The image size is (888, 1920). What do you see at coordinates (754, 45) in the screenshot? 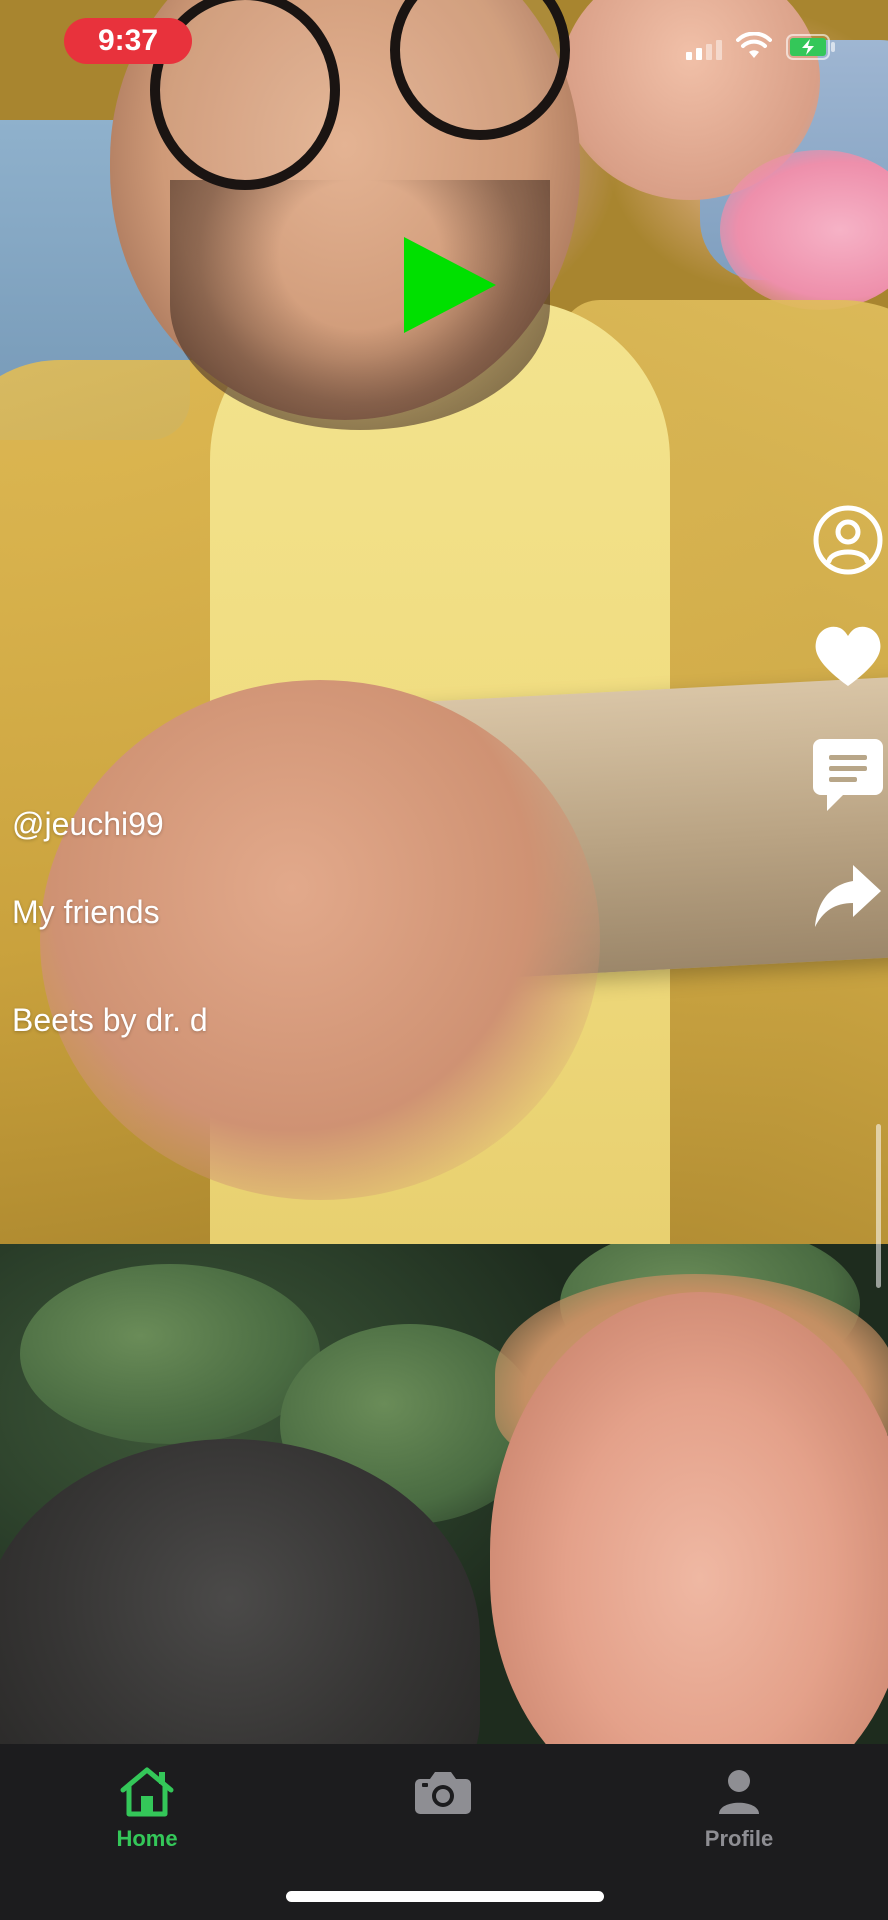
I see `wifi-icon` at bounding box center [754, 45].